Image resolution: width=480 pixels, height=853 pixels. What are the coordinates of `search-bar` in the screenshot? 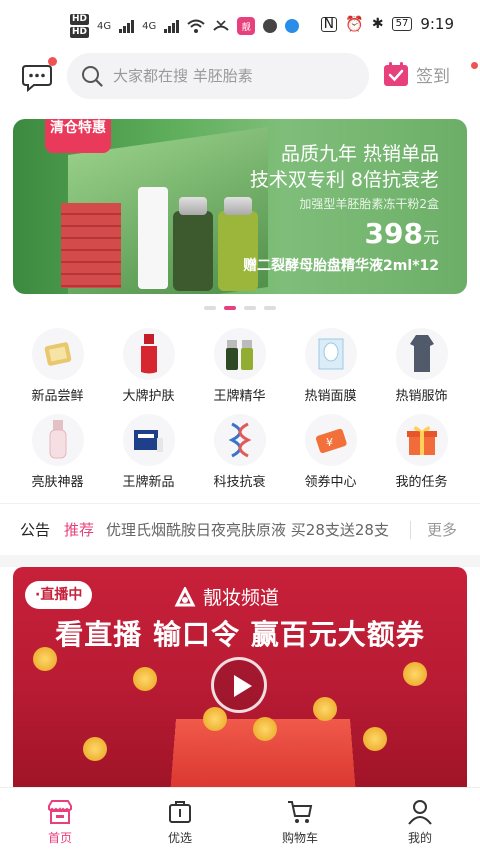 It's located at (218, 76).